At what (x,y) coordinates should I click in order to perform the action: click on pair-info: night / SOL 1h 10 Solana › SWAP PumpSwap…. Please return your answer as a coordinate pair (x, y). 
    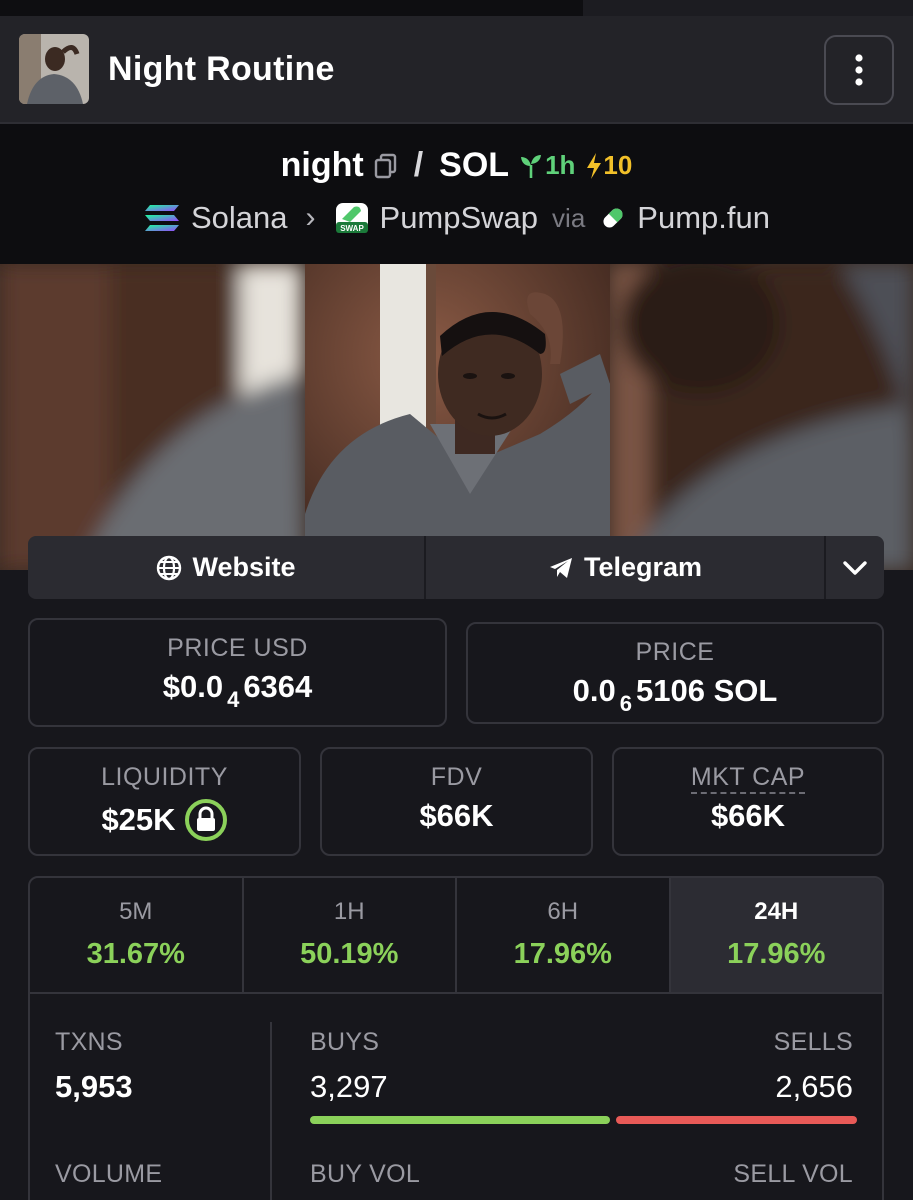
    Looking at the image, I should click on (456, 194).